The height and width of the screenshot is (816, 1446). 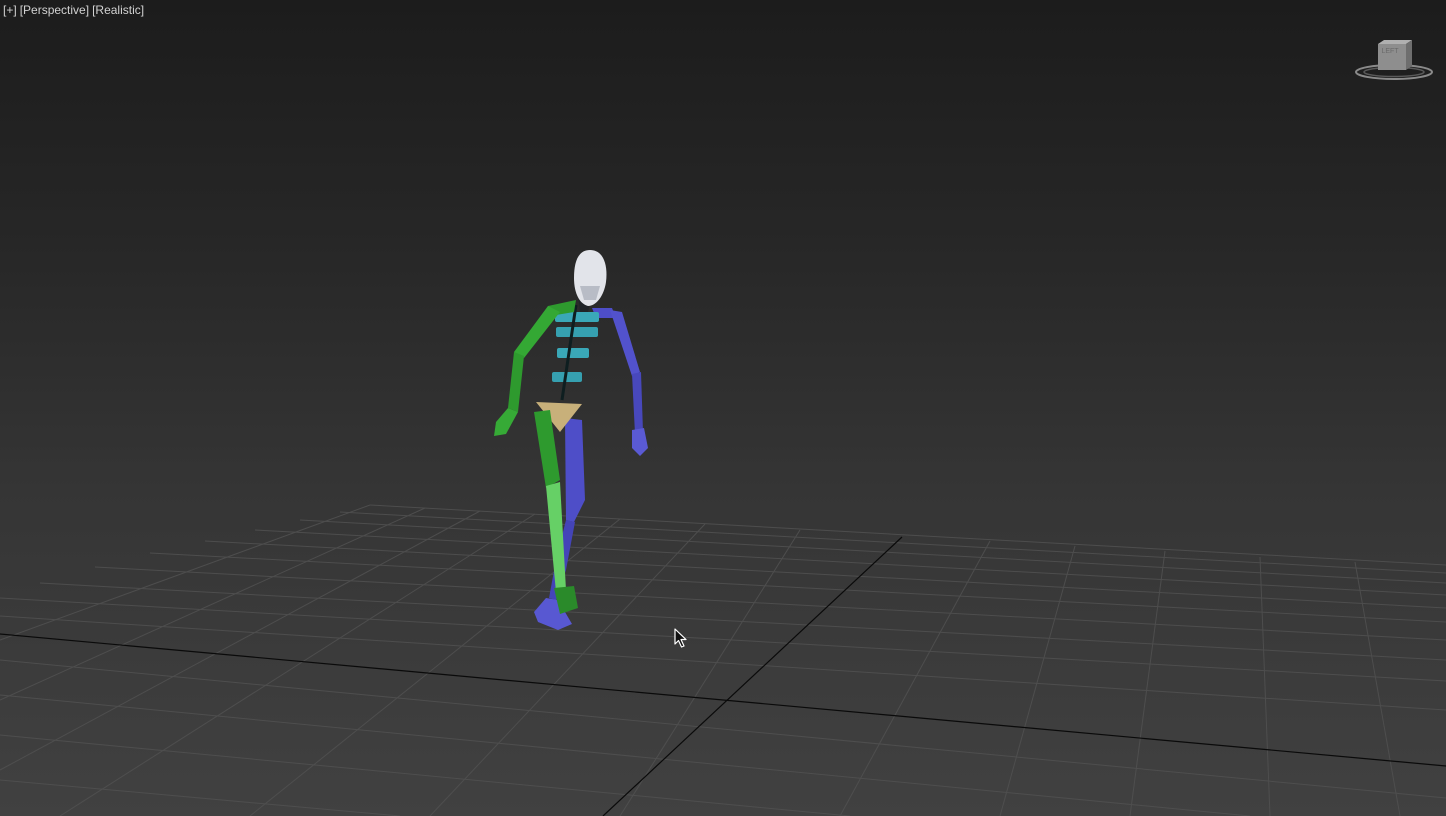 What do you see at coordinates (506, 422) in the screenshot?
I see `left-hand` at bounding box center [506, 422].